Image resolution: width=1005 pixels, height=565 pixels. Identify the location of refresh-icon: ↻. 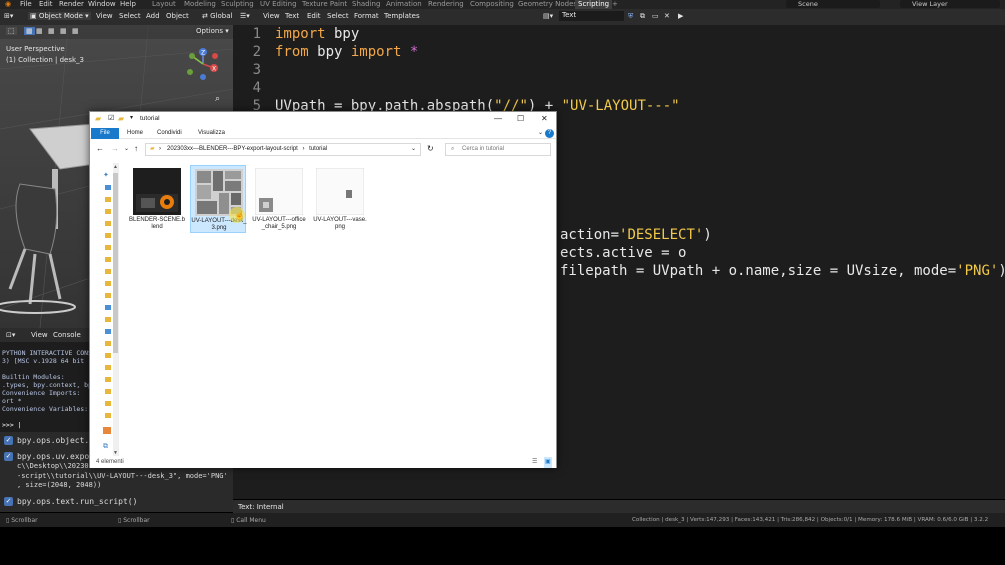
(430, 148).